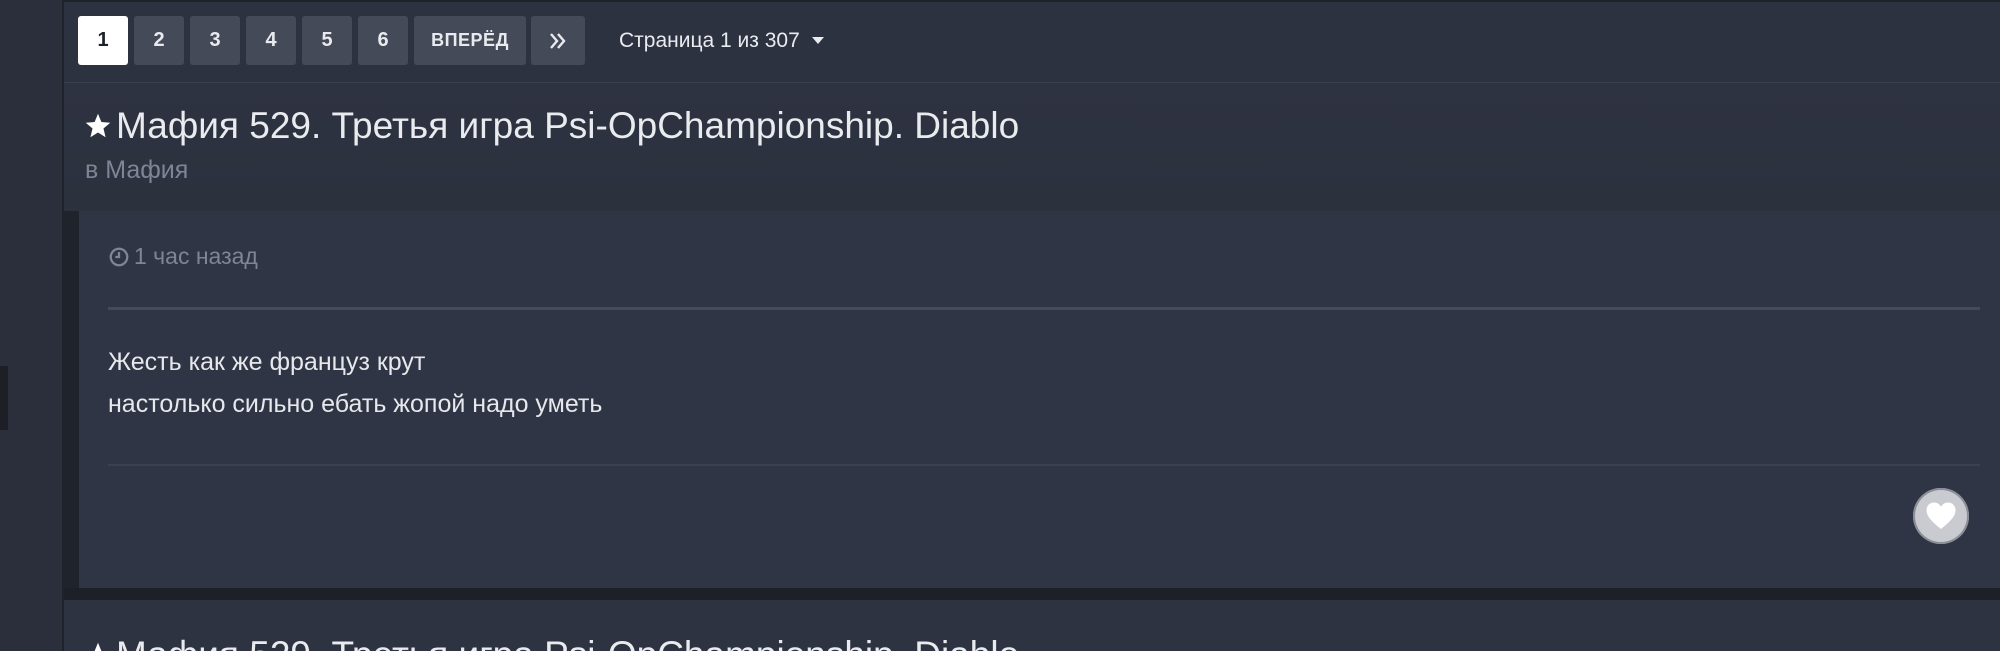 The width and height of the screenshot is (2000, 651). Describe the element at coordinates (817, 40) in the screenshot. I see `caret-down-icon` at that location.